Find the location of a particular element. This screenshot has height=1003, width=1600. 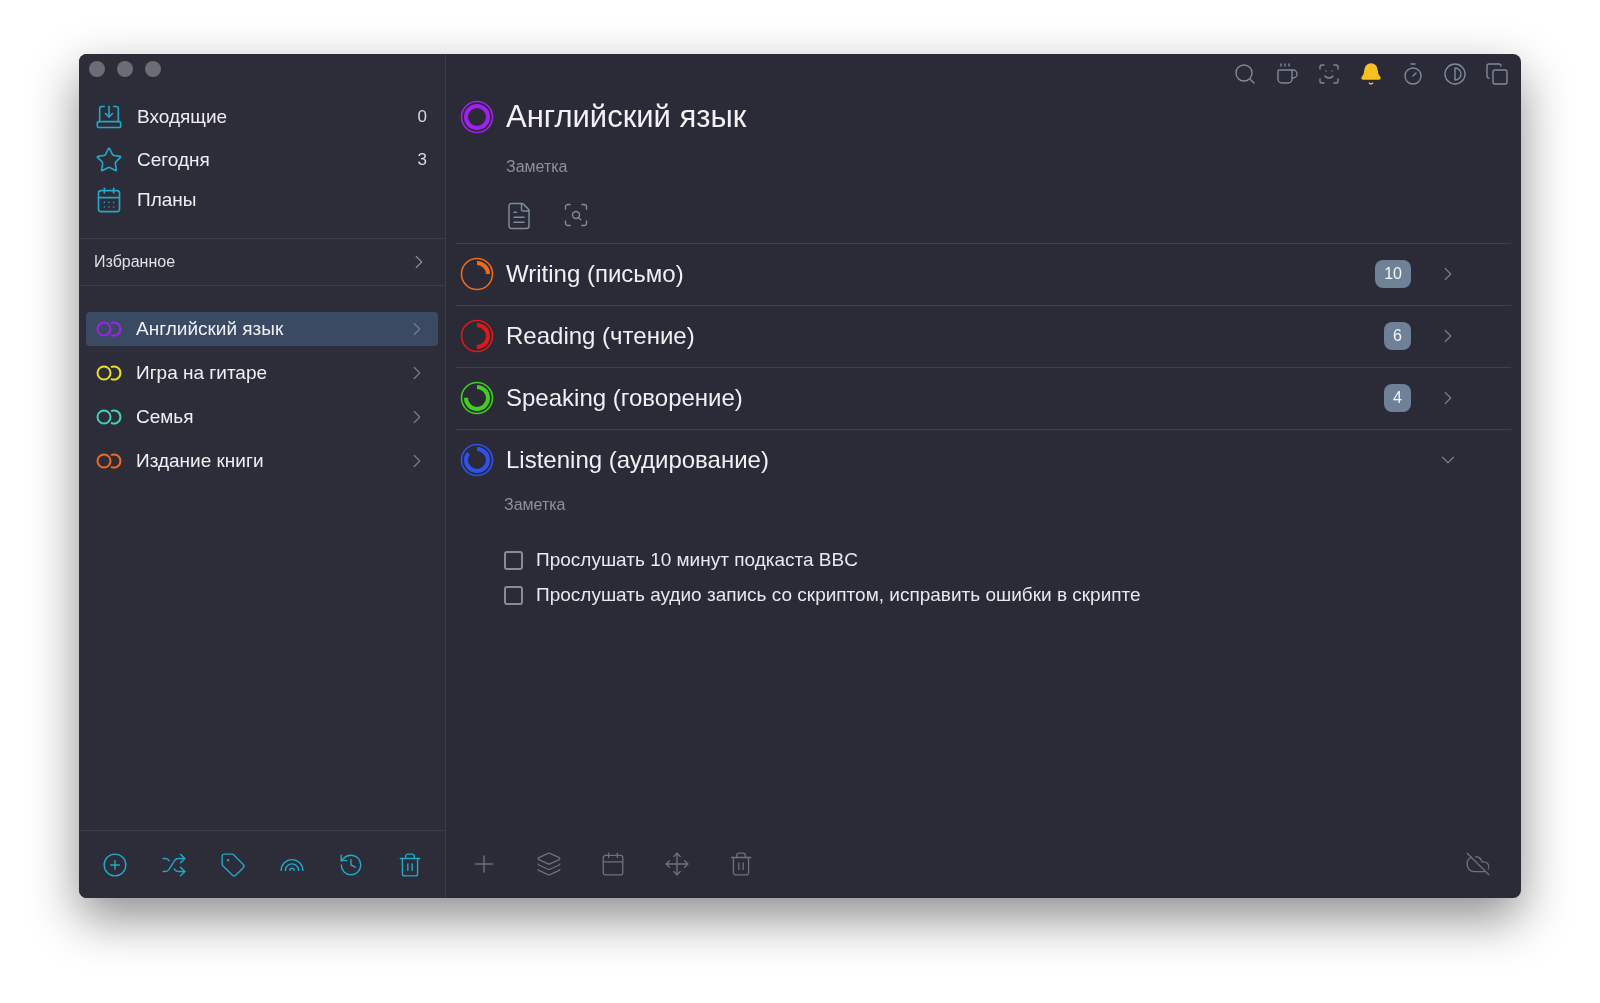

project-row: Speaking (говорение) 4 is located at coordinates (983, 398).